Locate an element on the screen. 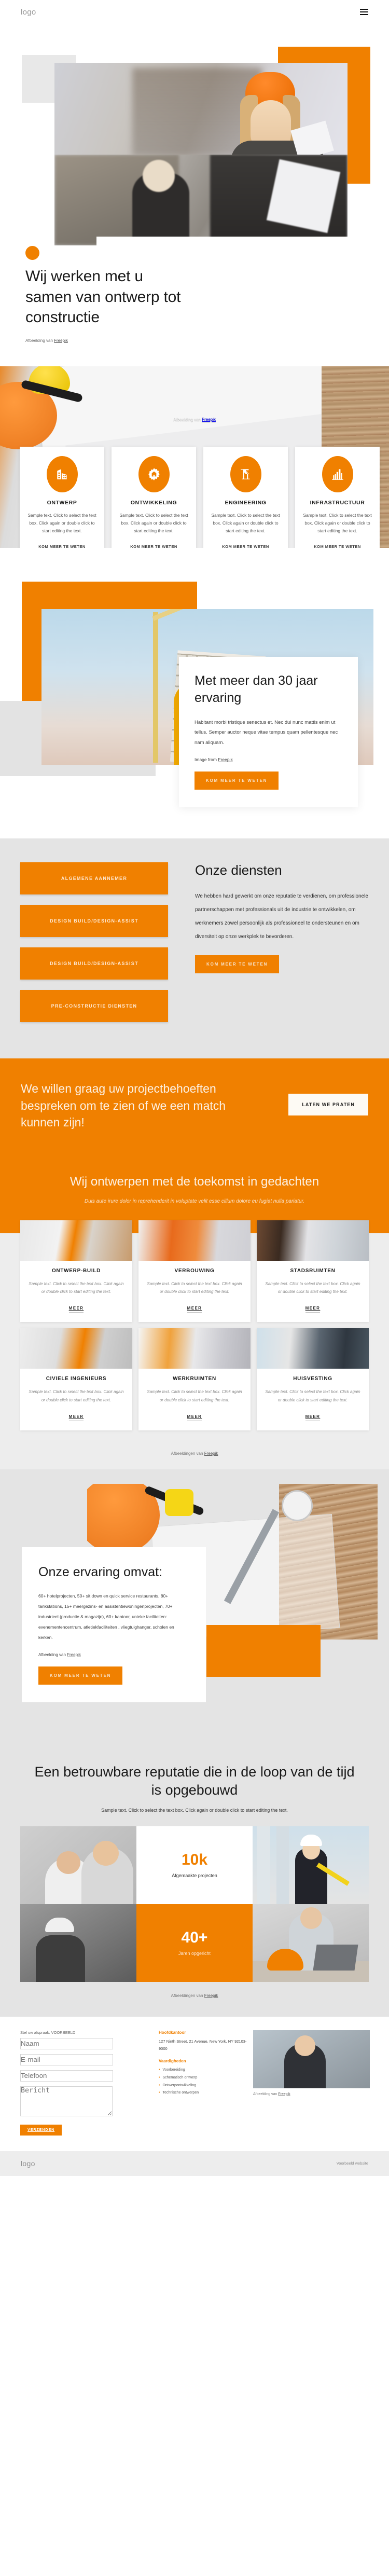 Image resolution: width=389 pixels, height=2576 pixels. contact-name-input is located at coordinates (67, 2043).